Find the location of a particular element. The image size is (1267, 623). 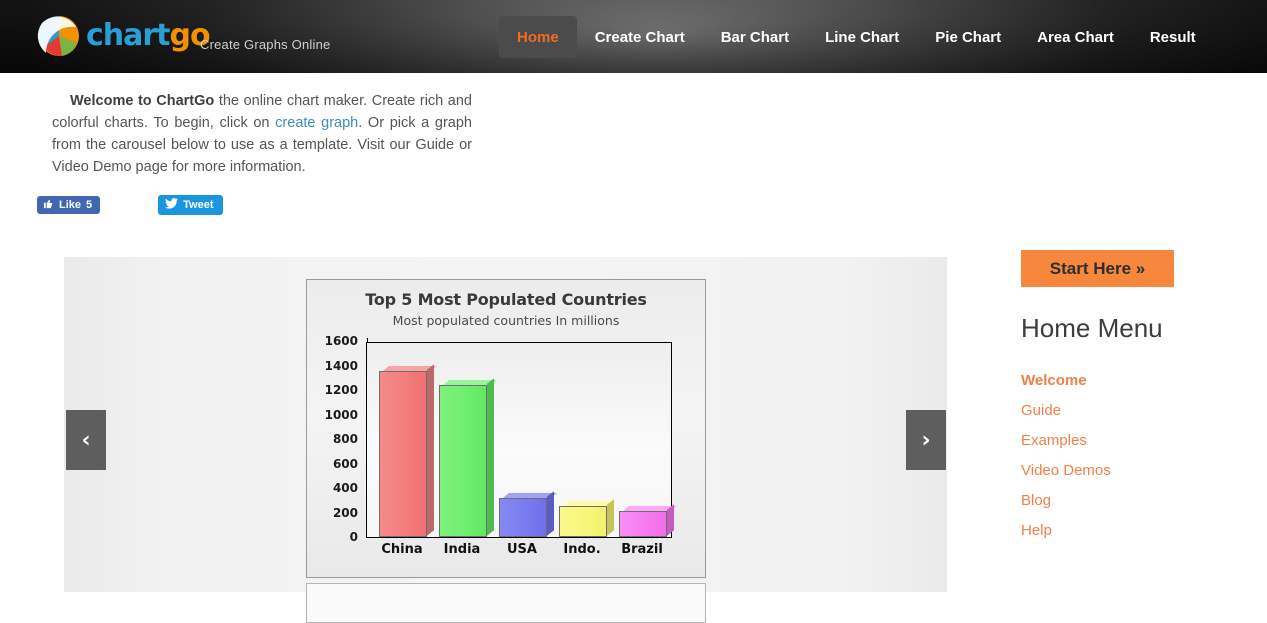

bar-china is located at coordinates (408, 450).